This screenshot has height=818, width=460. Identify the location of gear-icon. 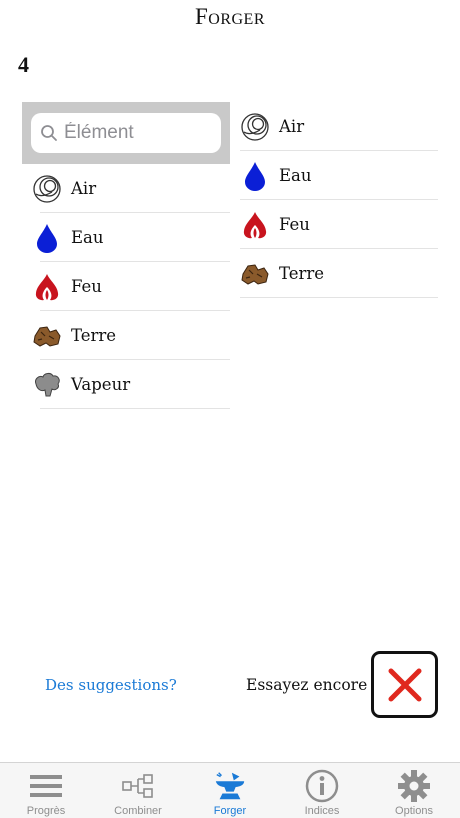
(414, 786).